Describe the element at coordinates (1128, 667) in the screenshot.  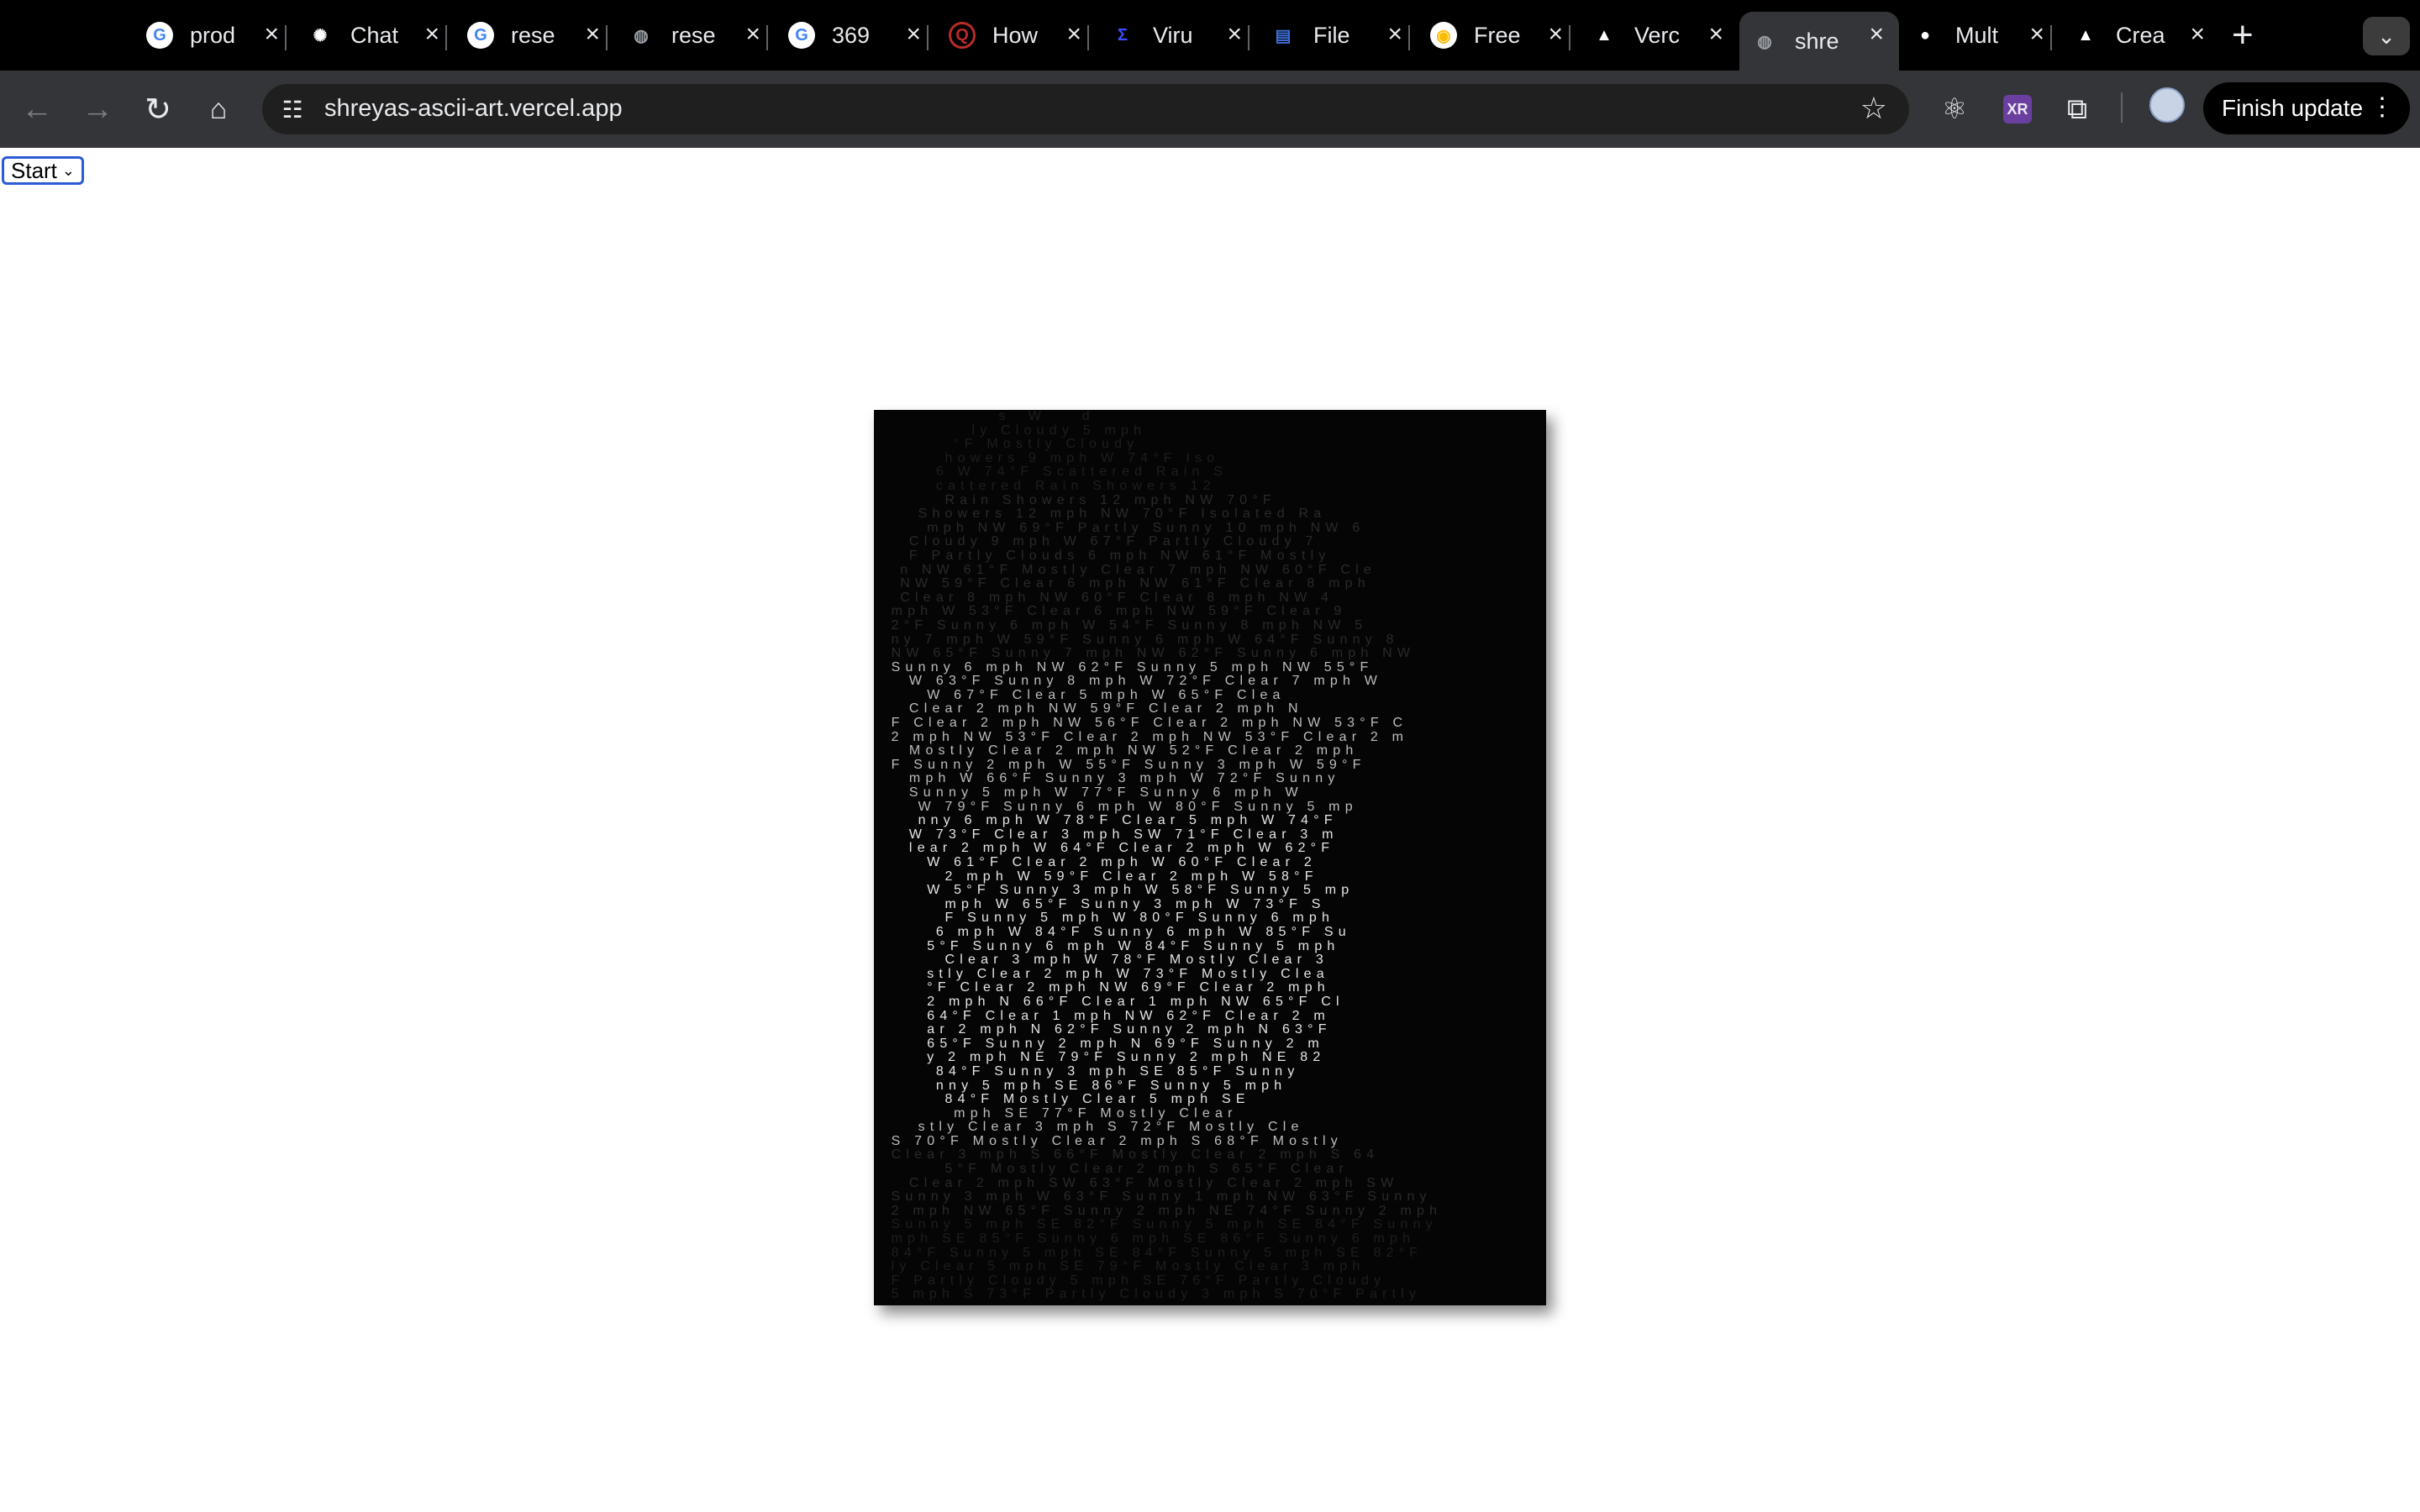
I see `ascii-art-line: Sunny 6 mph NW 62°F Sunny 5 mph NW 55°F` at that location.